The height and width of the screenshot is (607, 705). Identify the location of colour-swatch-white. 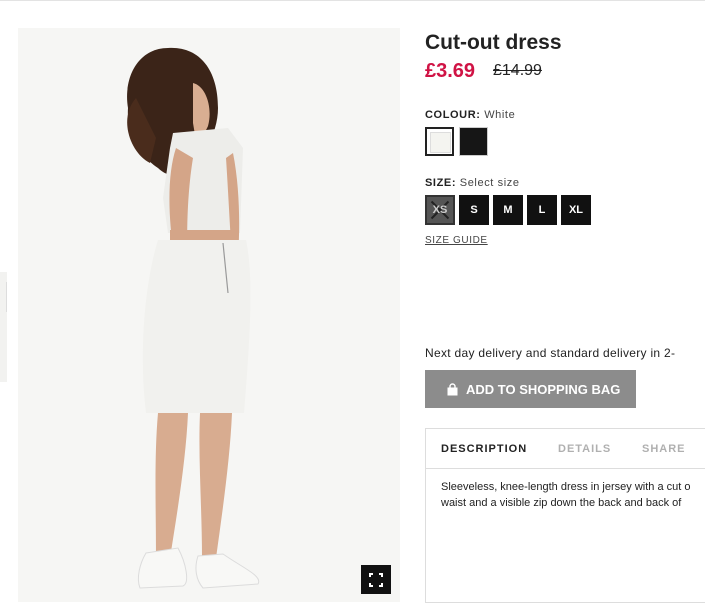
(439, 141).